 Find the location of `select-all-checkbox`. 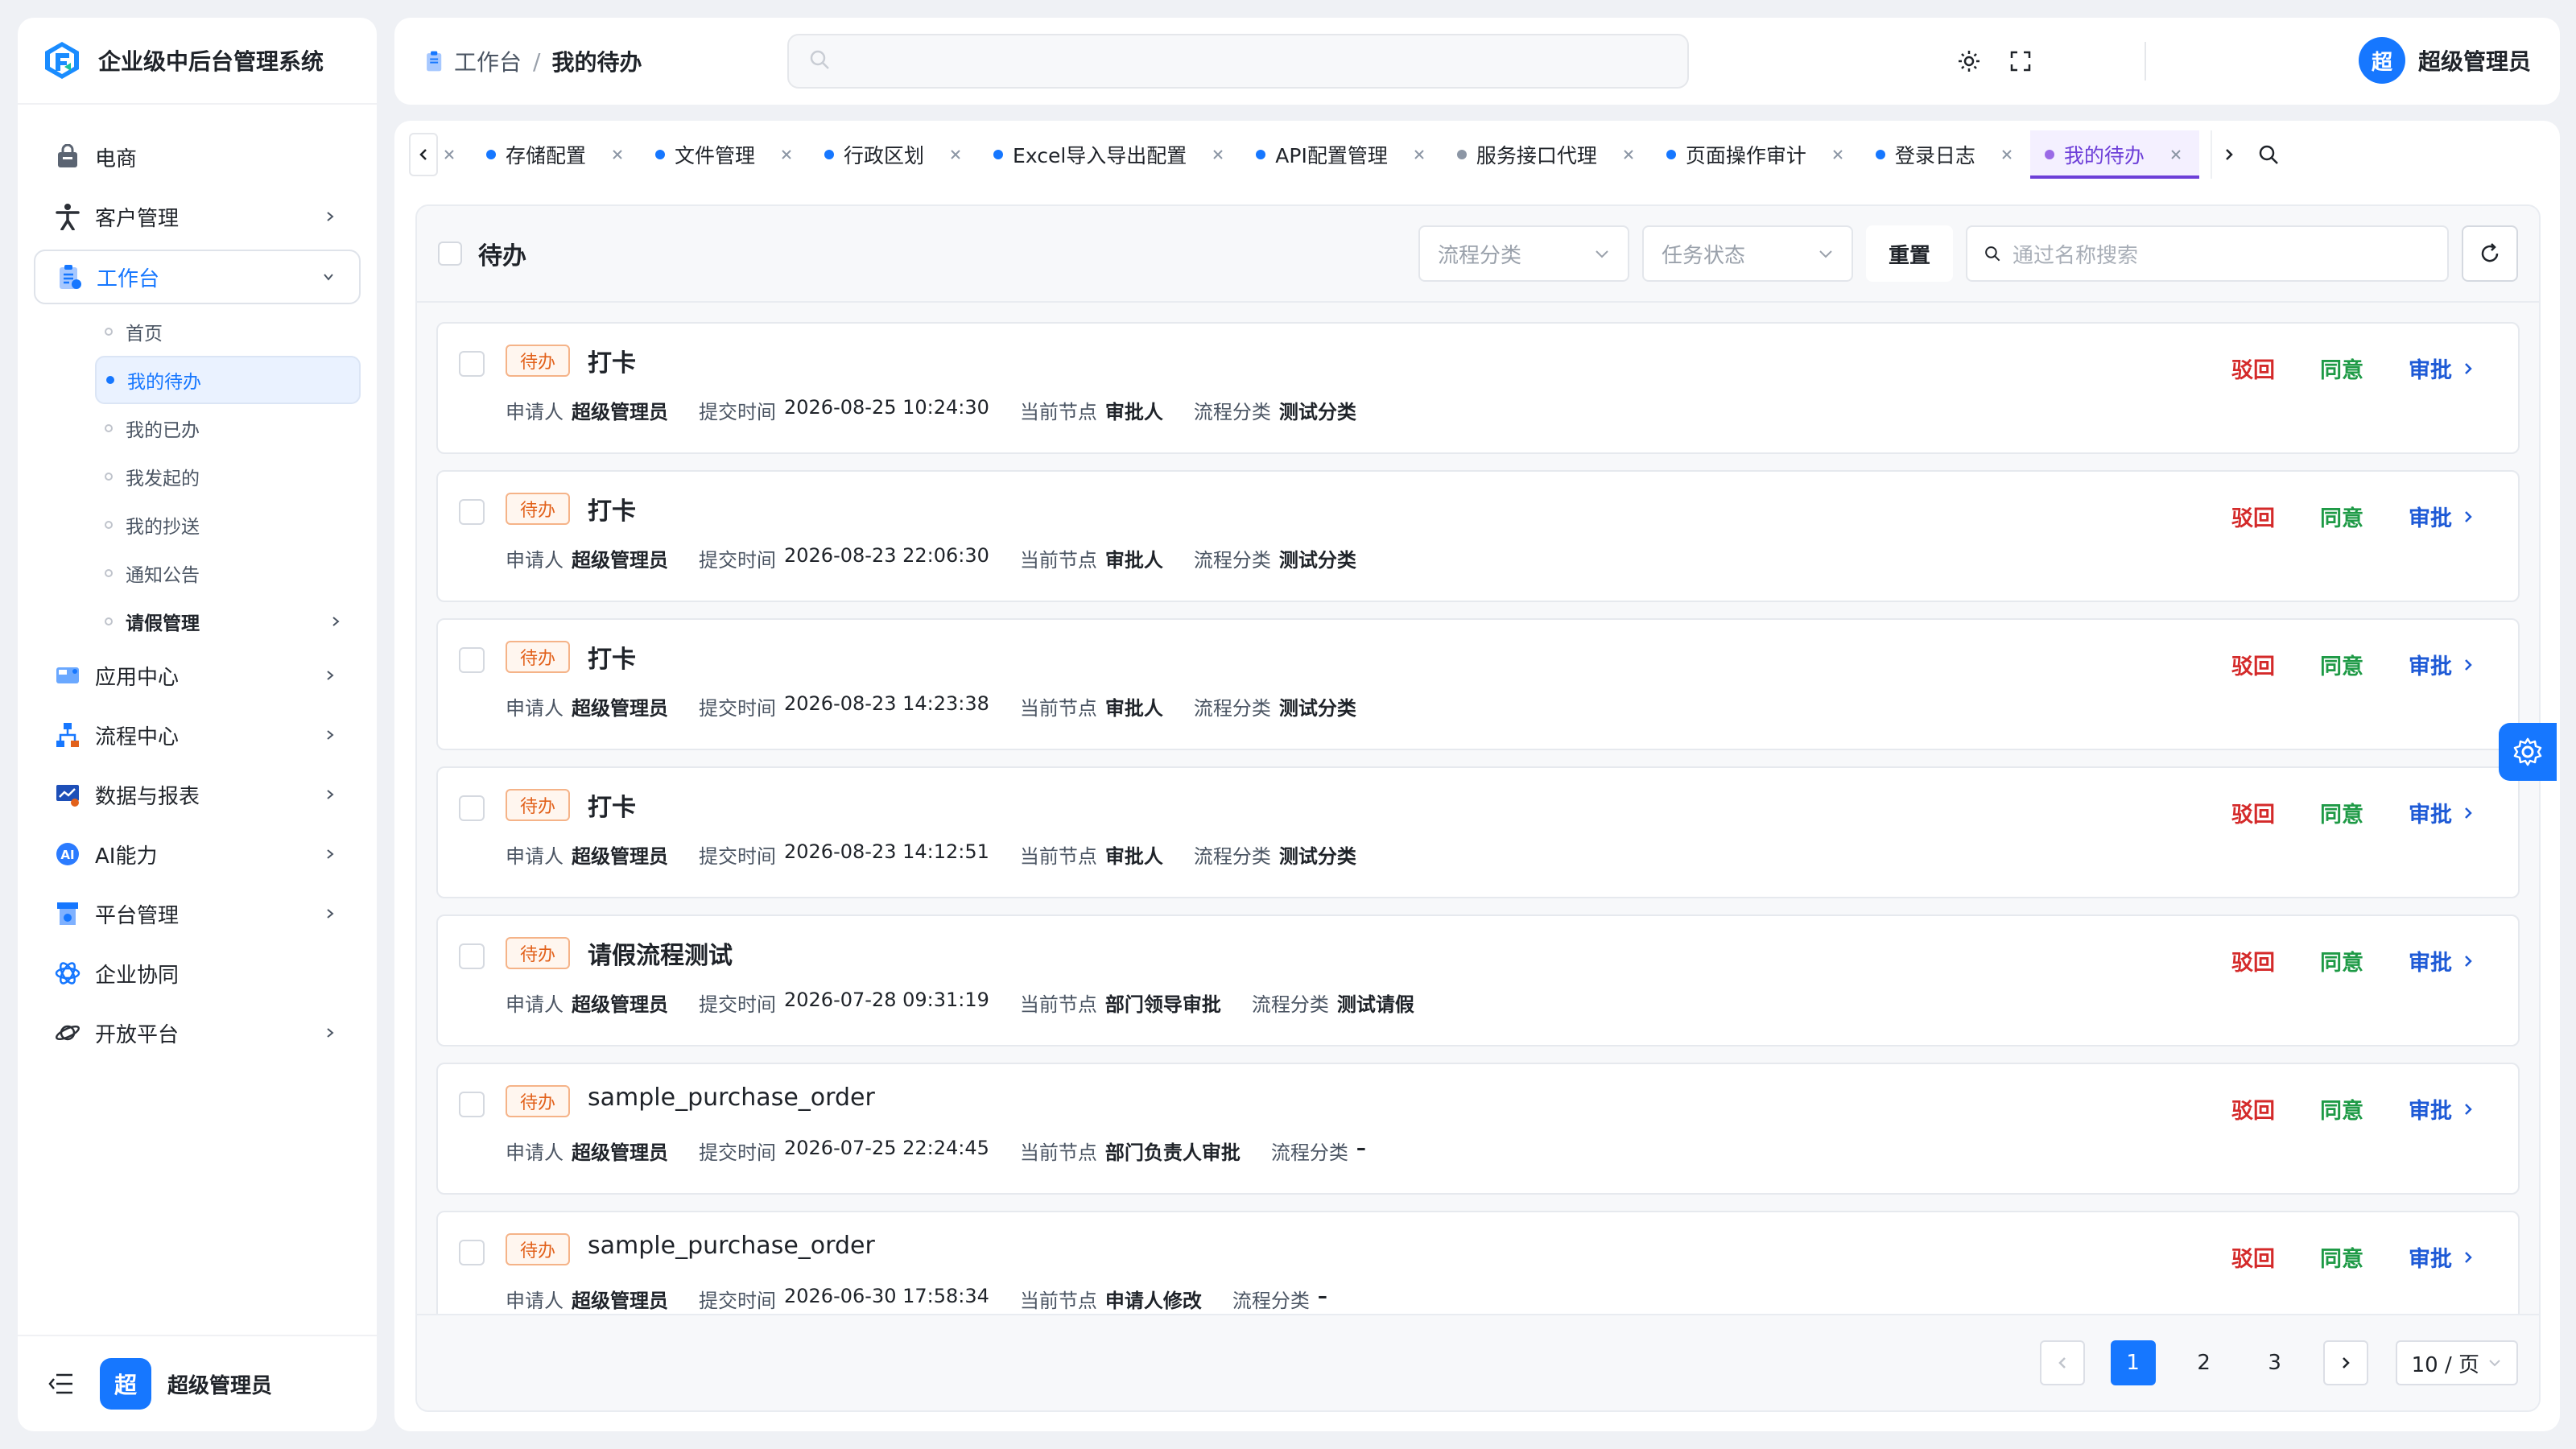

select-all-checkbox is located at coordinates (450, 254).